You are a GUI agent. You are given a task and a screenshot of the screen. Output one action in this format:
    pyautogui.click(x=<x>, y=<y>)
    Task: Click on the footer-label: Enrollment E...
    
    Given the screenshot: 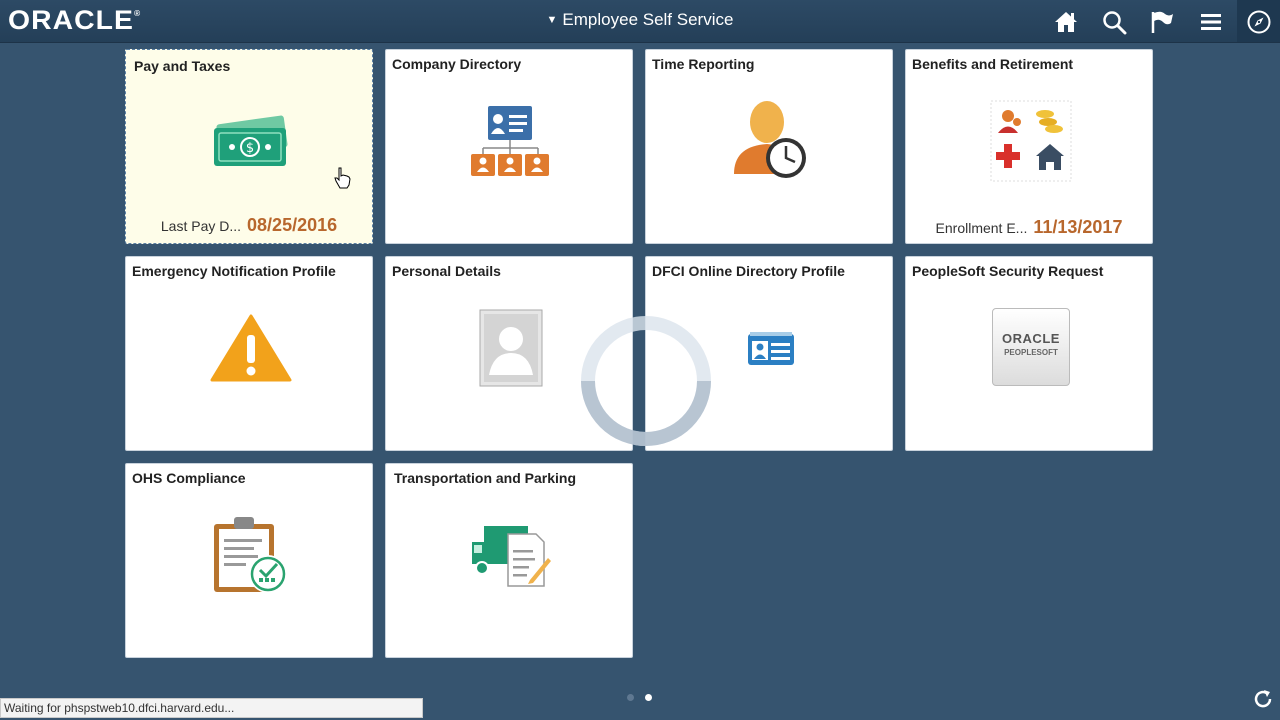 What is the action you would take?
    pyautogui.click(x=981, y=228)
    